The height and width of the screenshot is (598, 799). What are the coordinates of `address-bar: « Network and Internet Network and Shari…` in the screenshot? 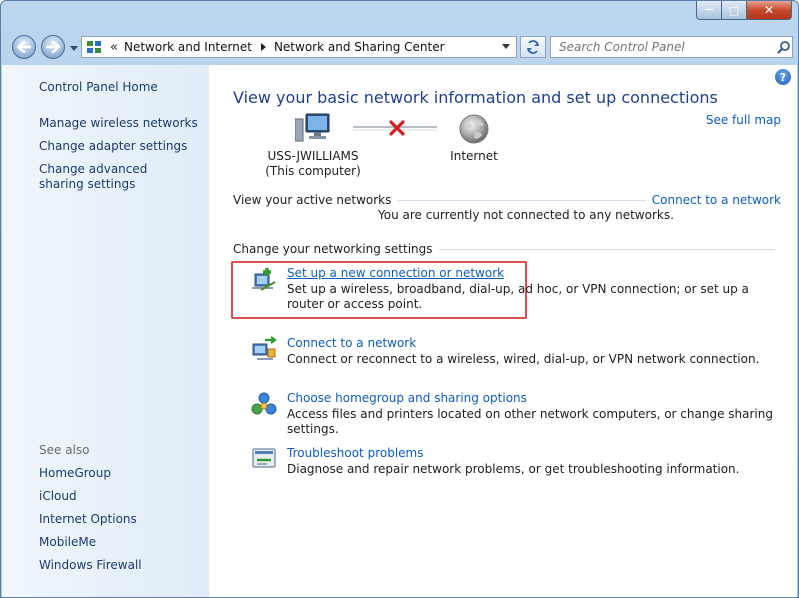 It's located at (299, 47).